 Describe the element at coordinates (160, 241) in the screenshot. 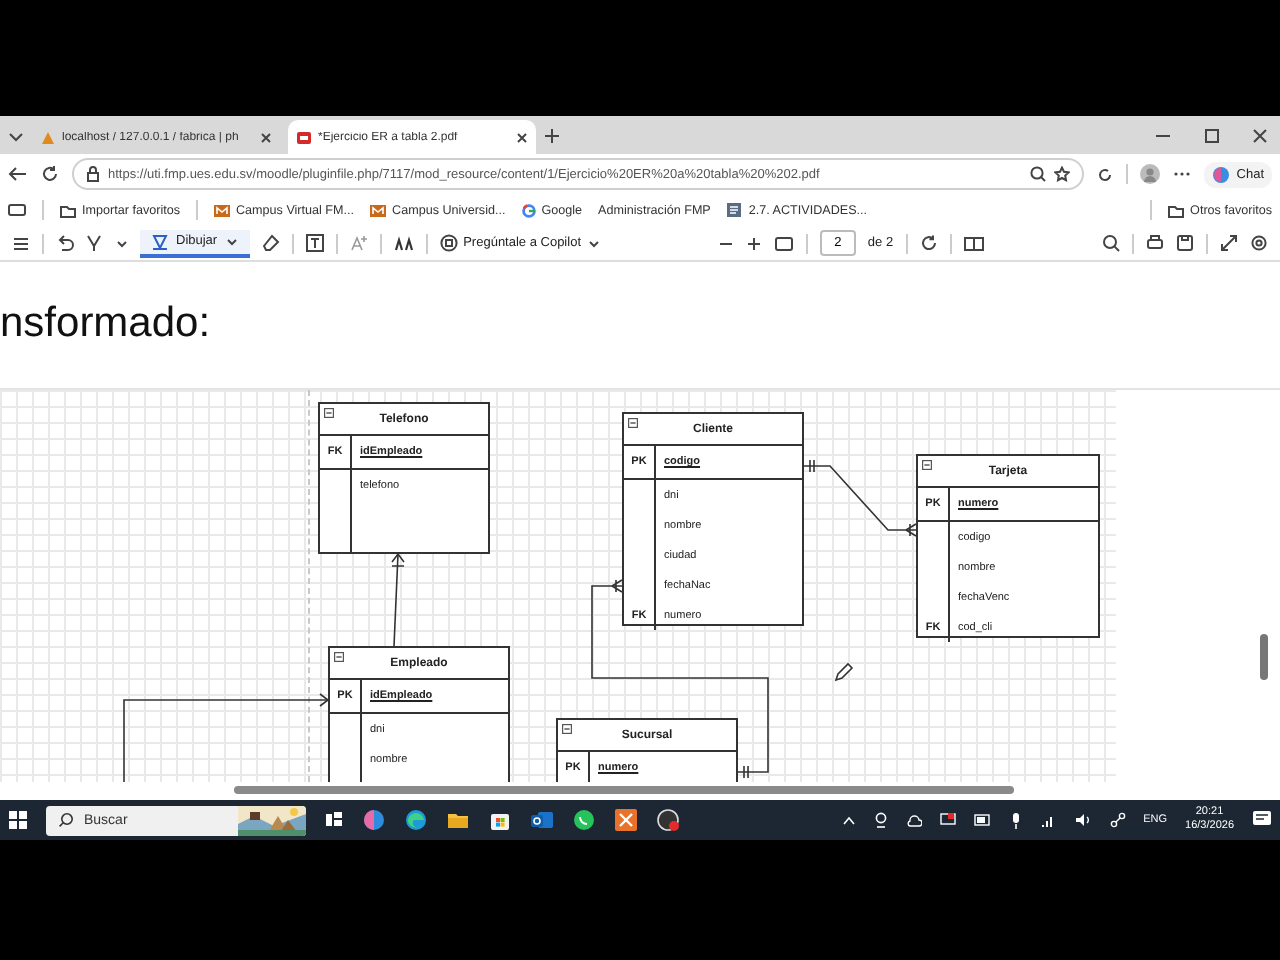

I see `pen-icon` at that location.